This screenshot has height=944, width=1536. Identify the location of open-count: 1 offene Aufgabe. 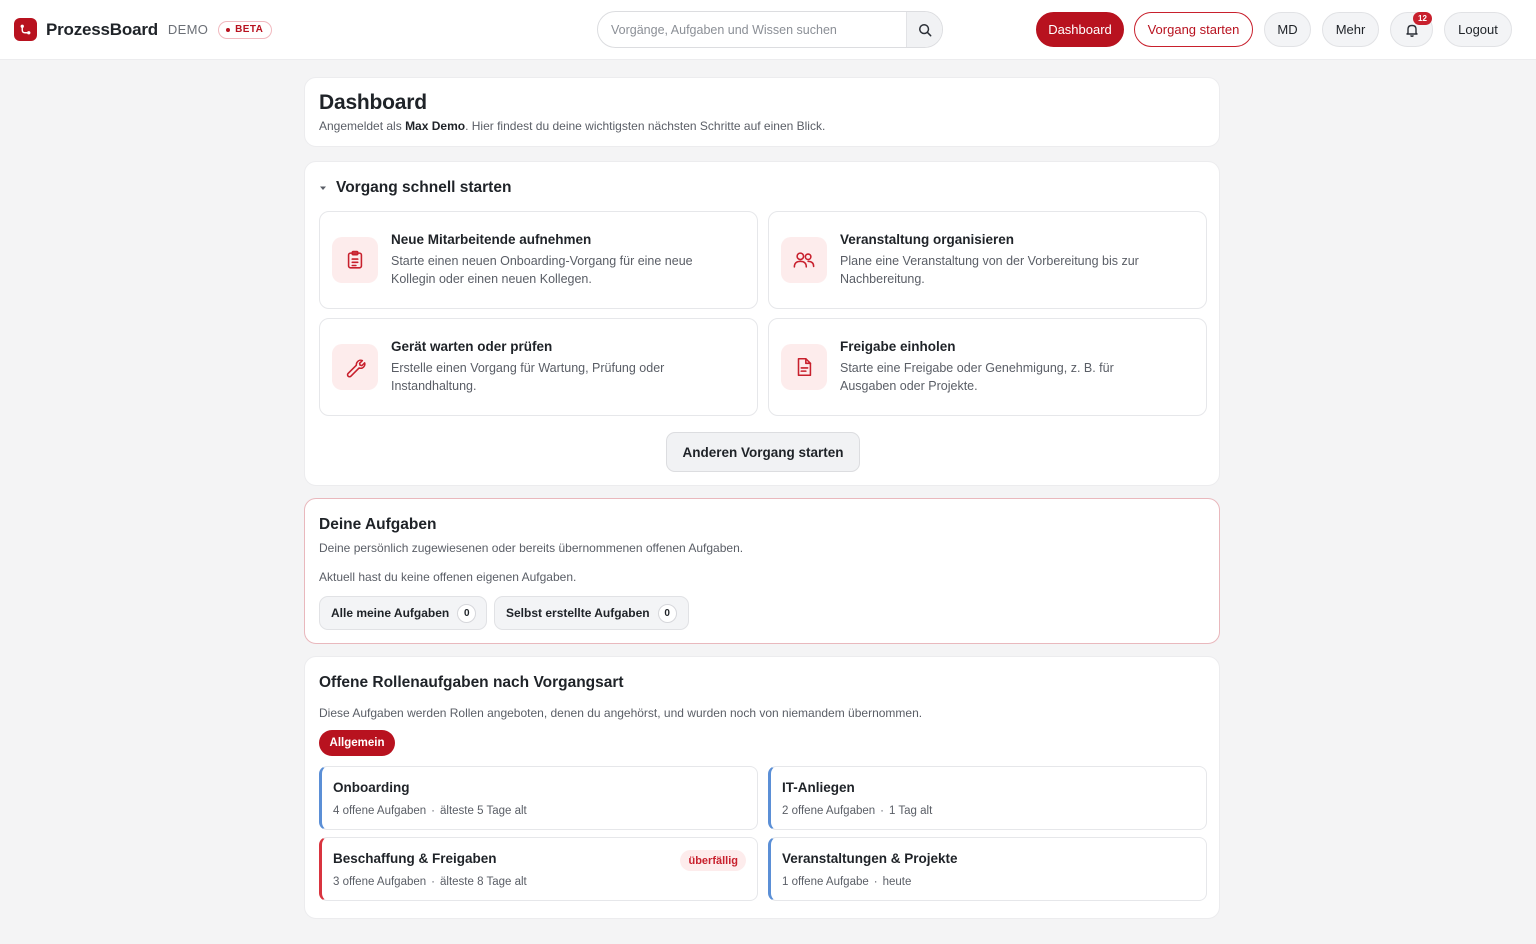
(825, 882).